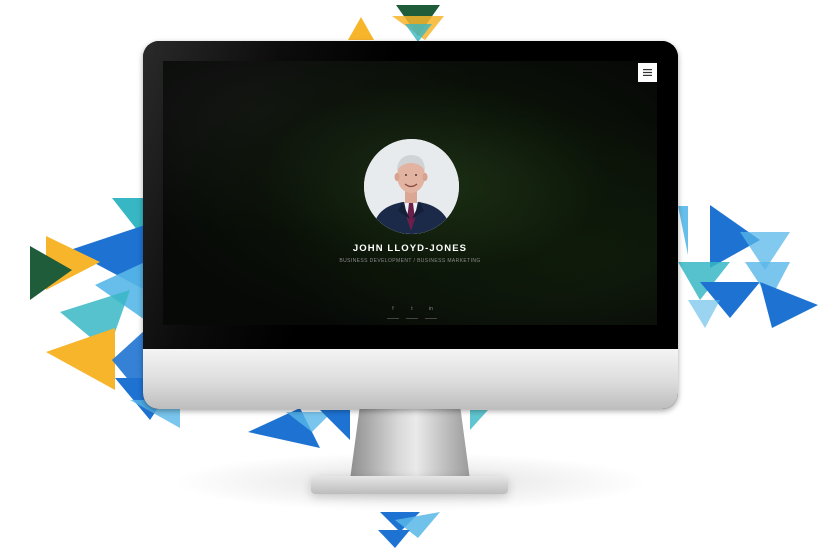 This screenshot has width=820, height=550. I want to click on linkedin-icon: in, so click(431, 309).